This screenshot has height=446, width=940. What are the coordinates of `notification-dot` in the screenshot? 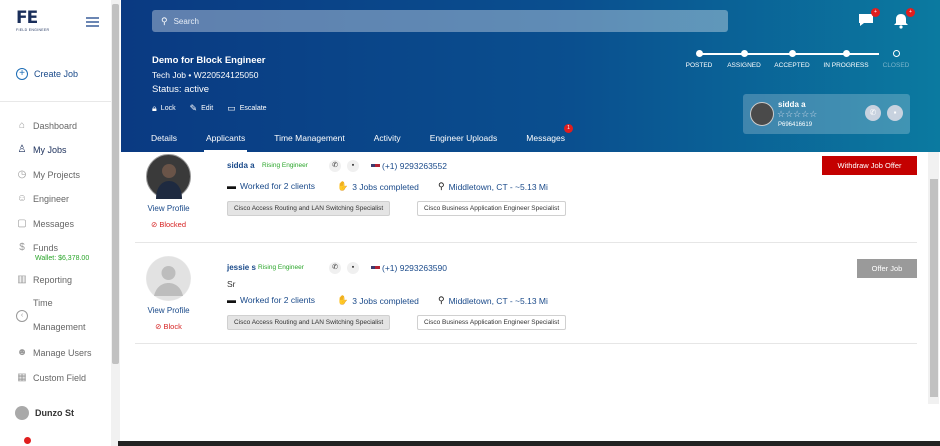 It's located at (27, 440).